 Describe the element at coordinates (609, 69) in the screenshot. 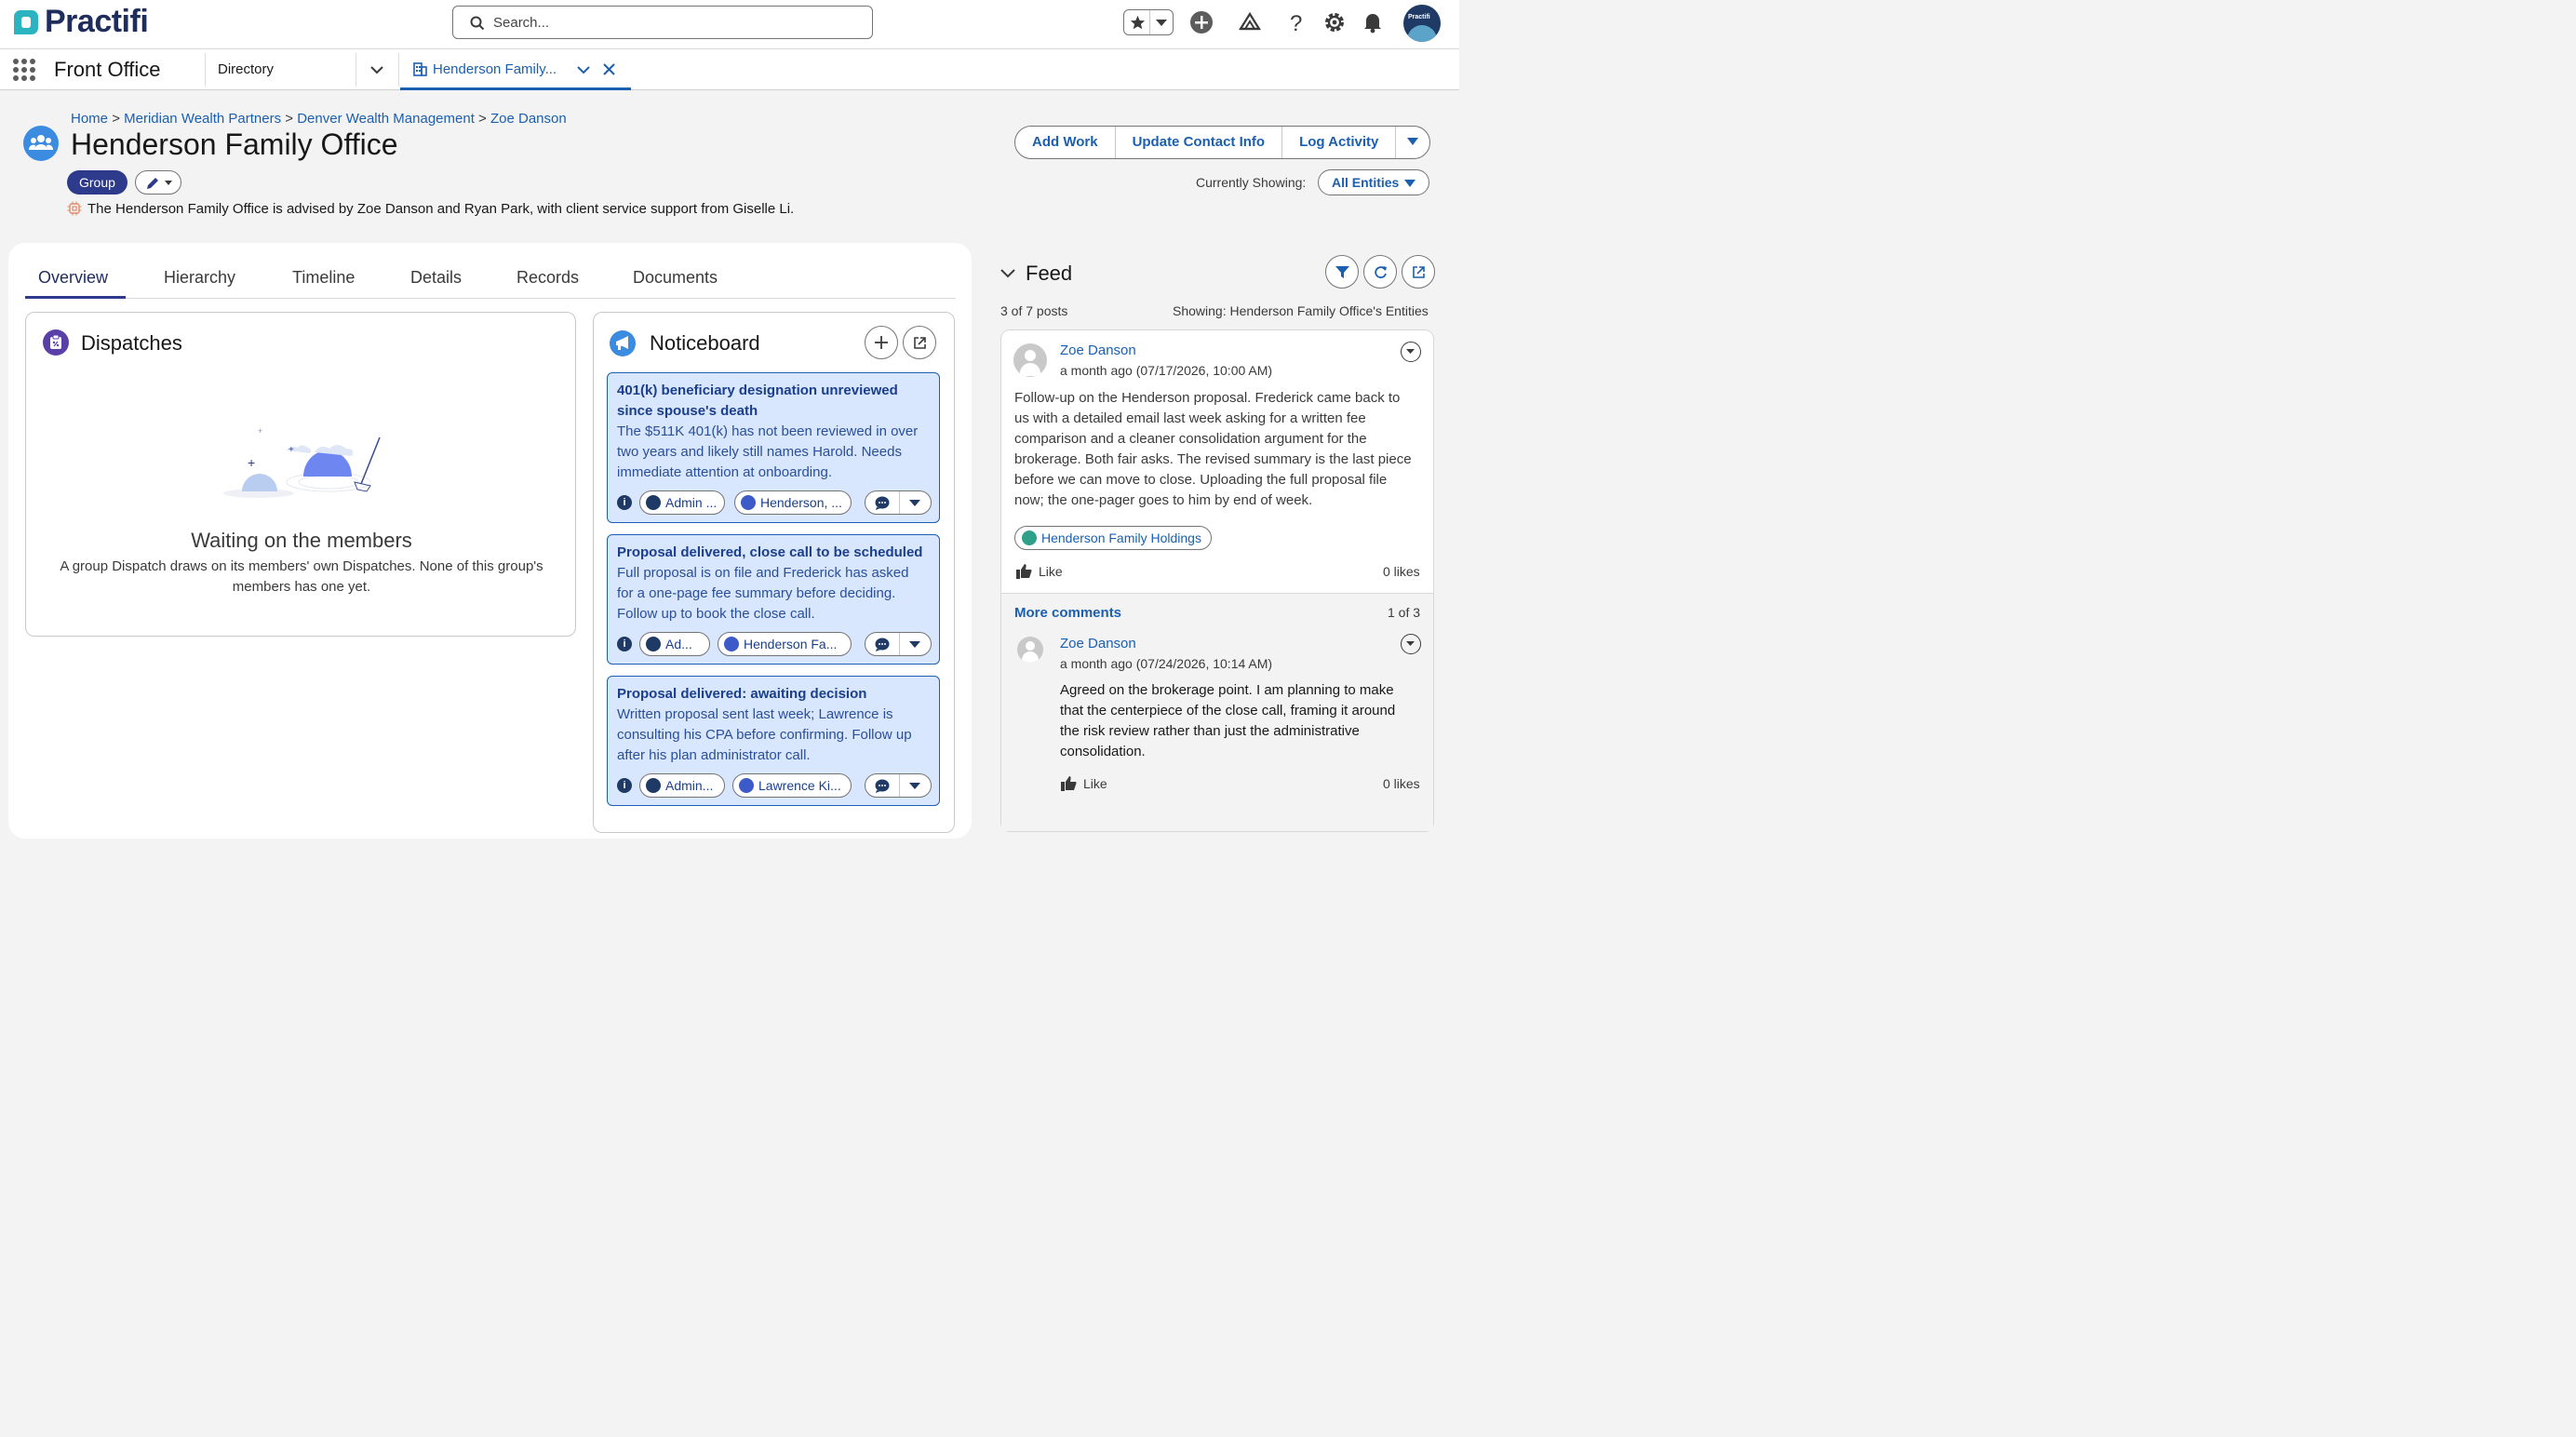

I see `close-icon` at that location.